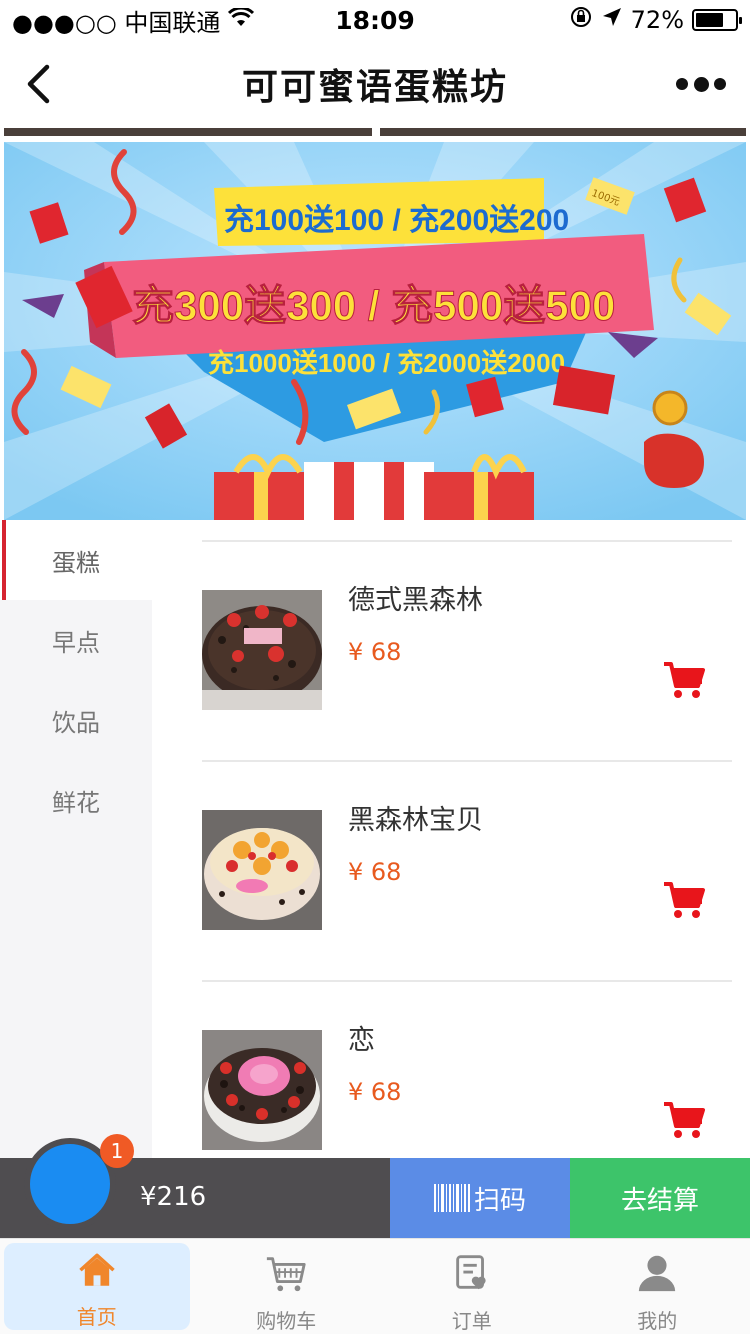 Image resolution: width=750 pixels, height=1334 pixels. I want to click on product-item: 德式黑森林 ¥ 68, so click(467, 650).